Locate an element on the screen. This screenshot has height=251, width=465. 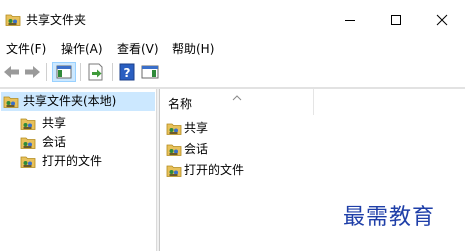
close-button is located at coordinates (442, 20).